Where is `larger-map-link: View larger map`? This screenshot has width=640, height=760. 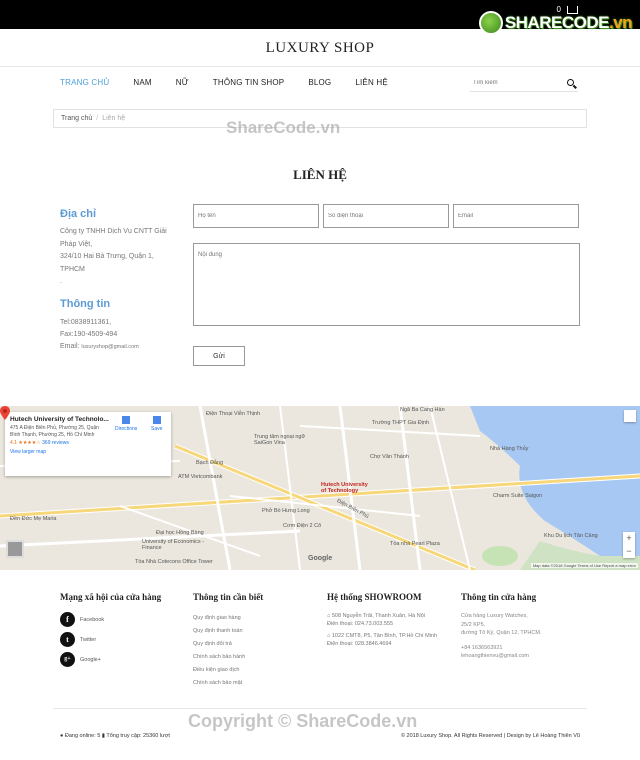
larger-map-link: View larger map is located at coordinates (88, 452).